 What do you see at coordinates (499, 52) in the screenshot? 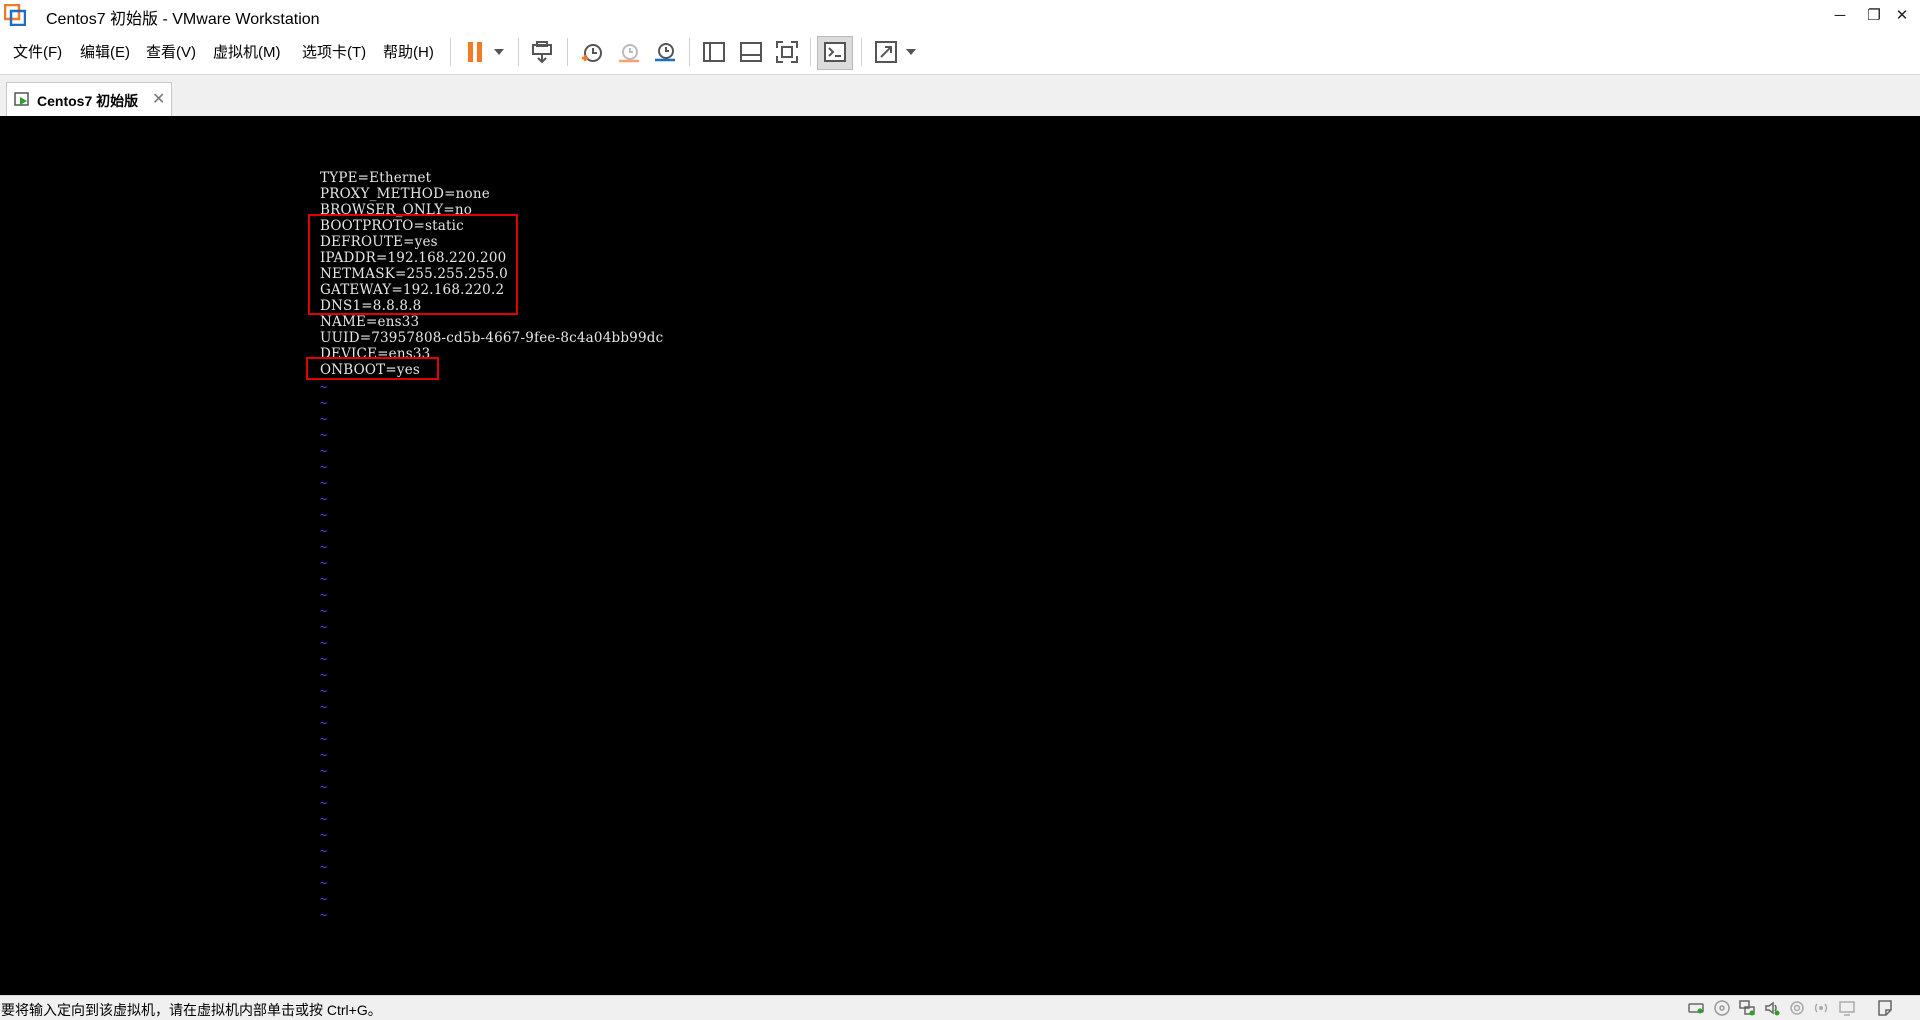
I see `pause-dropdown-icon` at bounding box center [499, 52].